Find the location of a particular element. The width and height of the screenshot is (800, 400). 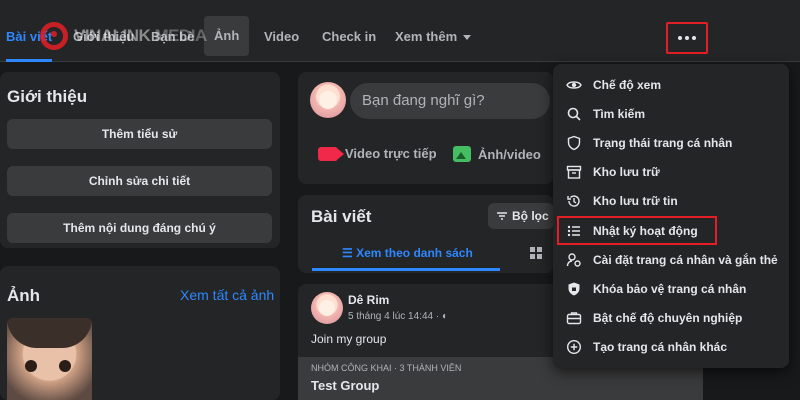

menu-item-label: Tìm kiếm is located at coordinates (619, 113).